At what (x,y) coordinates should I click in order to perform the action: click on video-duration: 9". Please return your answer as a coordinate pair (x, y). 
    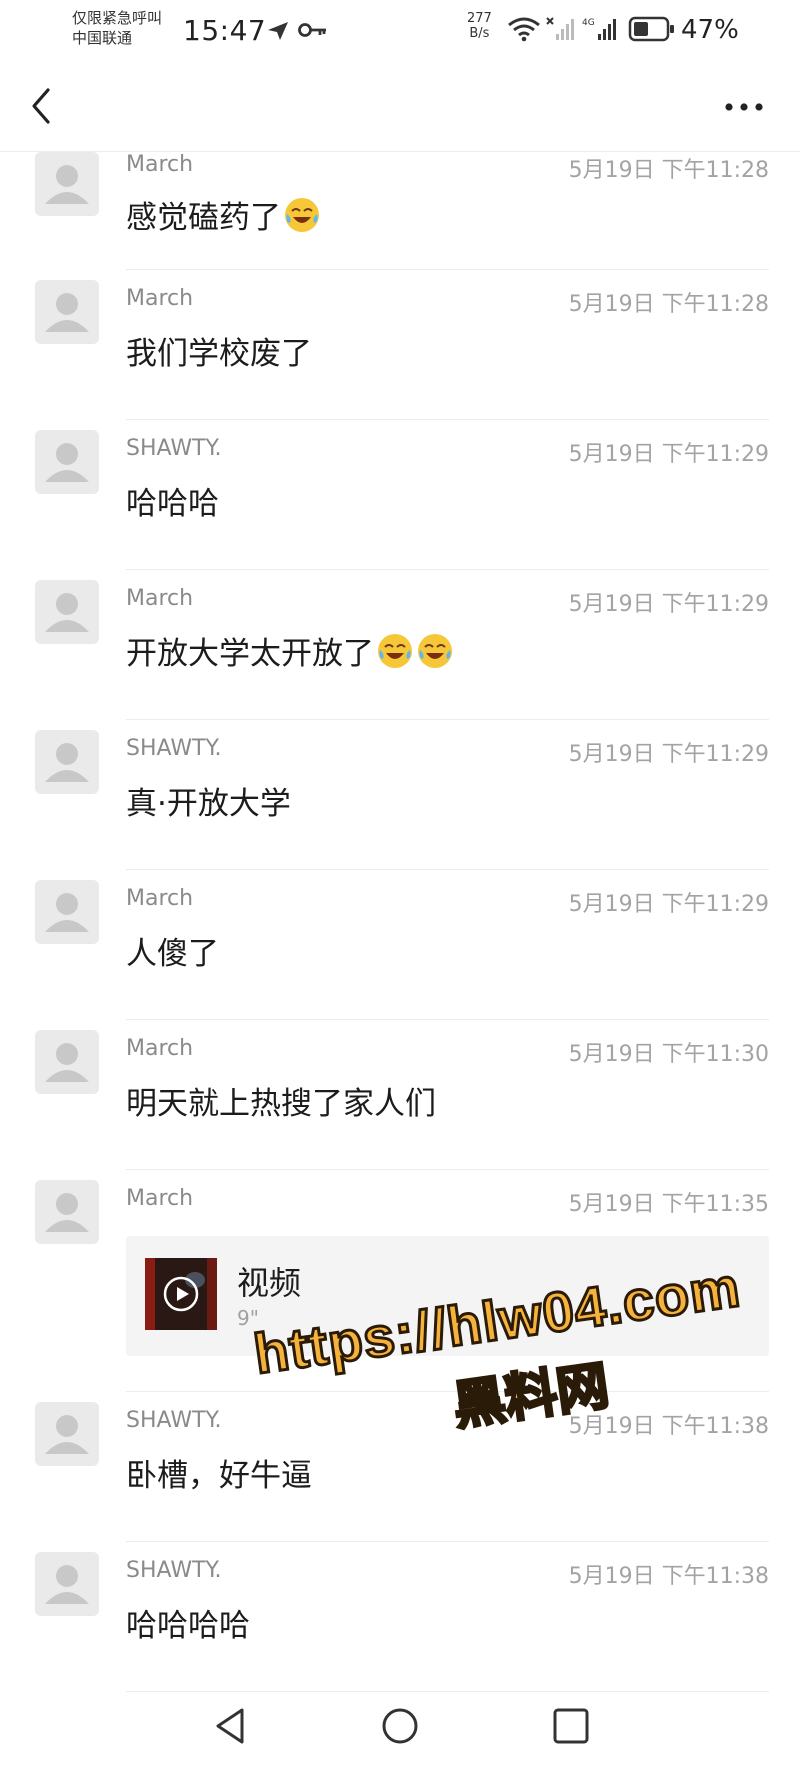
    Looking at the image, I should click on (248, 1318).